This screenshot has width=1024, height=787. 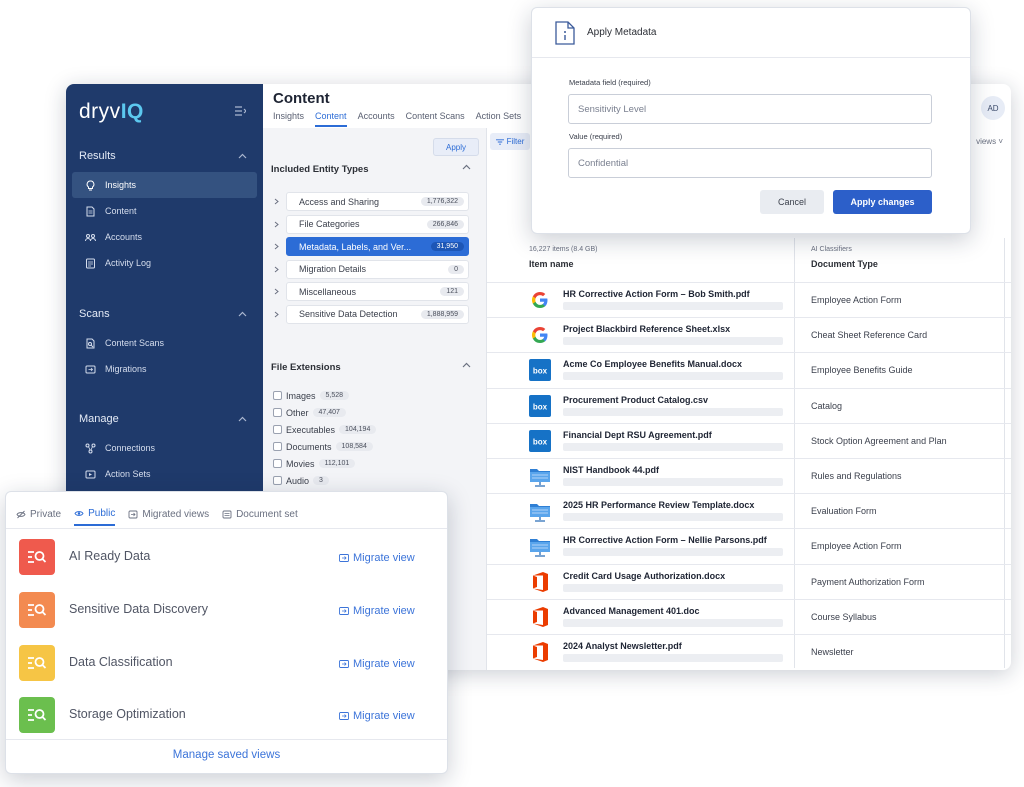 I want to click on entity-type-pill: Migration Details 0, so click(x=377, y=269).